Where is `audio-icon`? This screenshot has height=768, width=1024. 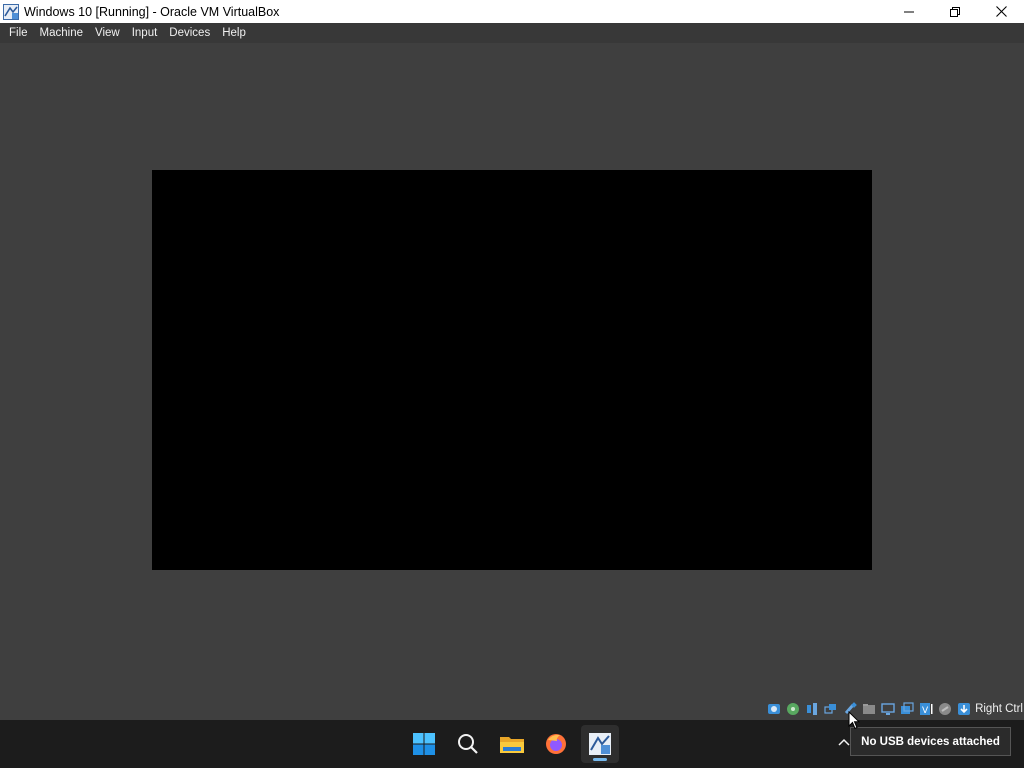 audio-icon is located at coordinates (812, 709).